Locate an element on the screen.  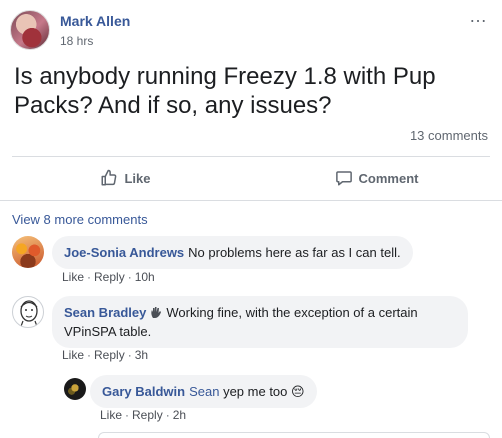
reply-timestamp: 2h is located at coordinates (179, 415).